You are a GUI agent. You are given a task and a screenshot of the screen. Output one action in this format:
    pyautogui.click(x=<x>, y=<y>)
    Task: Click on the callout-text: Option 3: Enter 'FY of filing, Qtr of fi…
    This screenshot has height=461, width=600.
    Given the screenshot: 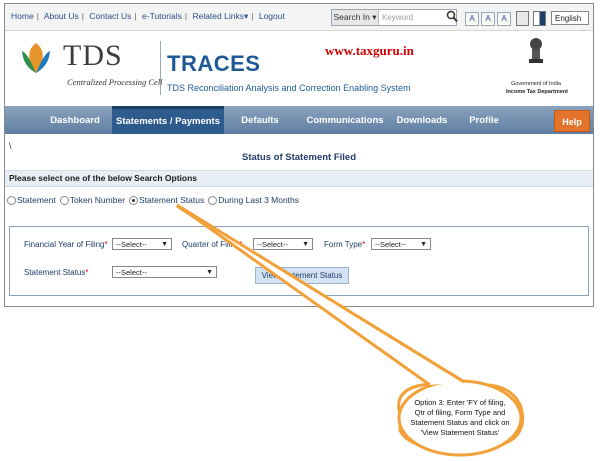 What is the action you would take?
    pyautogui.click(x=460, y=418)
    